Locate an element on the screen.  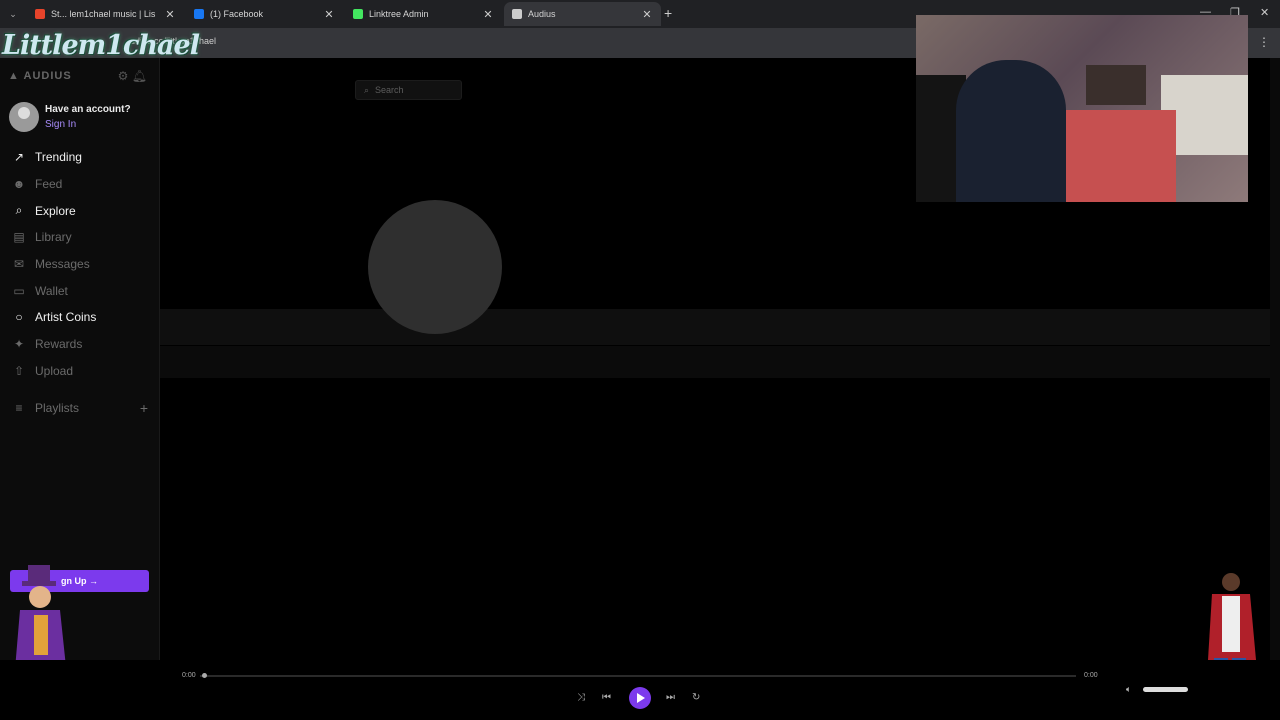
next-track-icon: ⏭︎ is located at coordinates (670, 697).